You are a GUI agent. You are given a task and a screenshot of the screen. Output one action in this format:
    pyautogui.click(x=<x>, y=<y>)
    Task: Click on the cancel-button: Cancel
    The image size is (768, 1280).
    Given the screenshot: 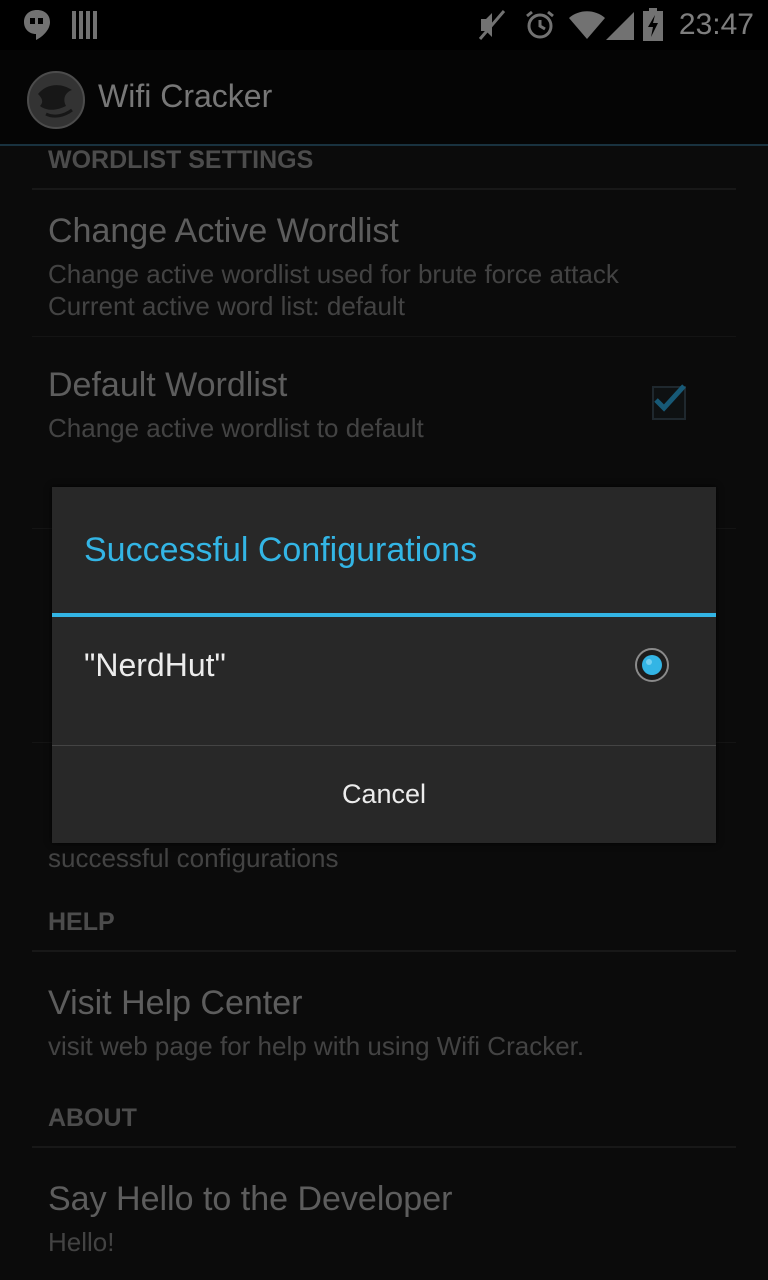 What is the action you would take?
    pyautogui.click(x=384, y=794)
    